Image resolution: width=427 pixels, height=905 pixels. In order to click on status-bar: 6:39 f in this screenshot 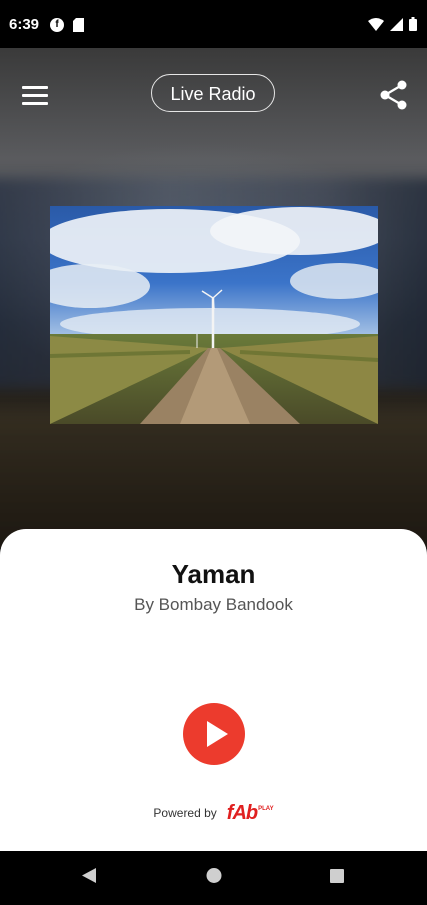, I will do `click(213, 24)`.